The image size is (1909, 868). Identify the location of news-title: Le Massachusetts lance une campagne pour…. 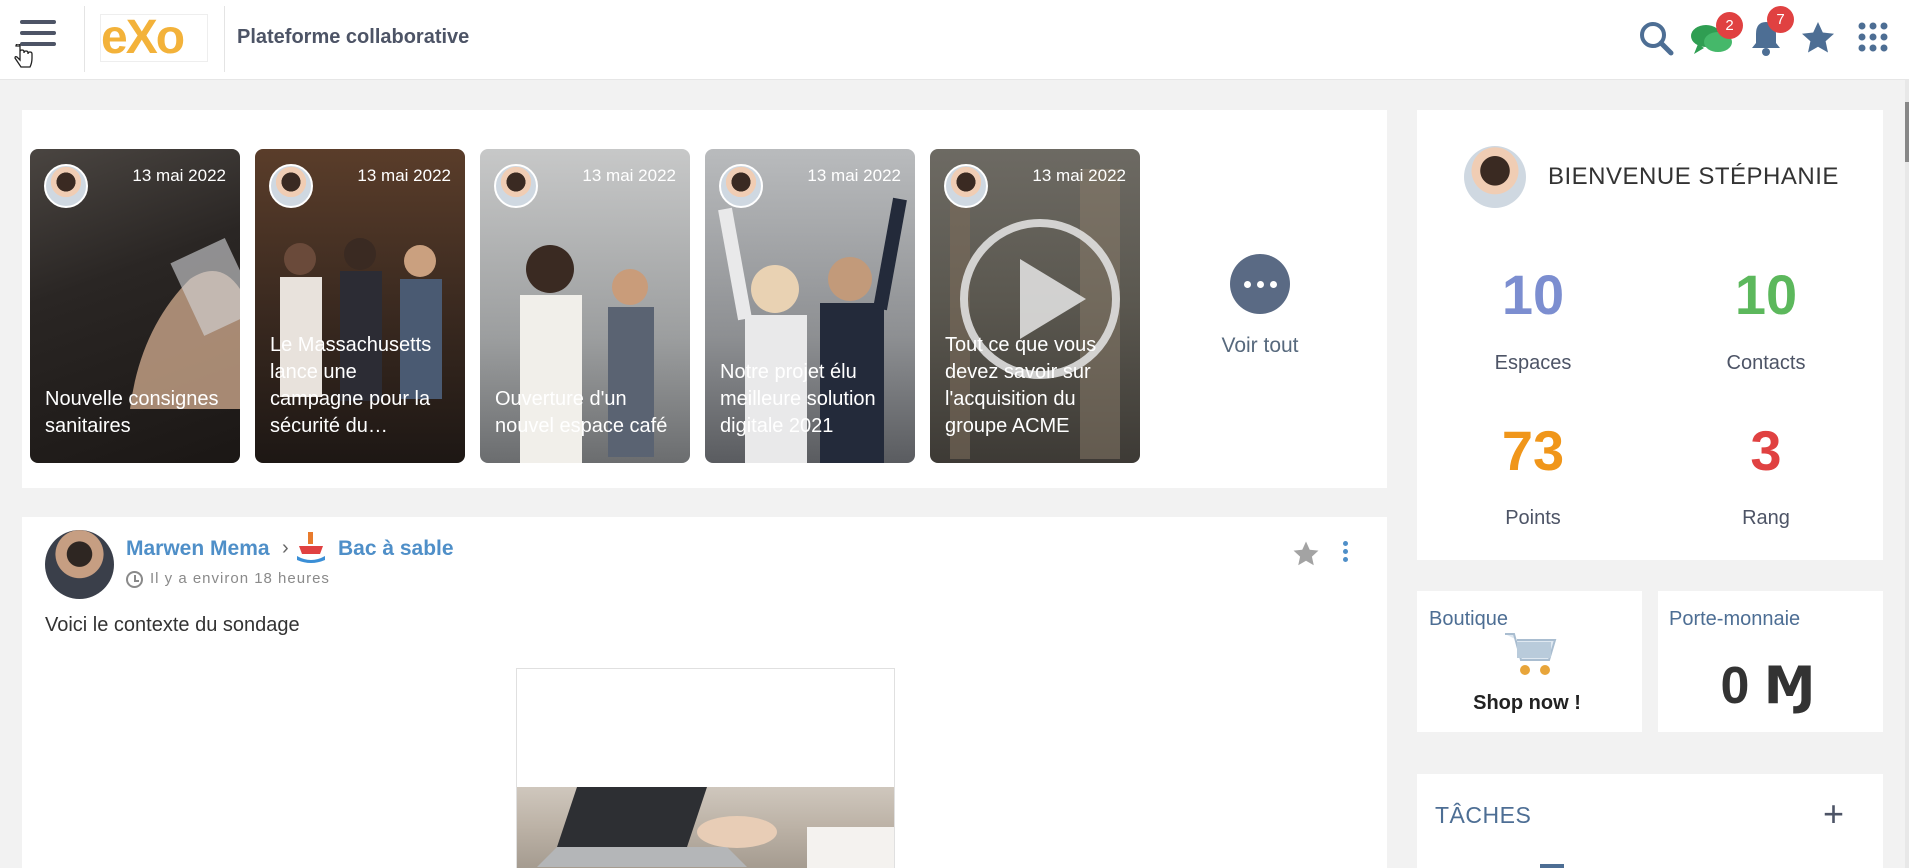
(351, 385).